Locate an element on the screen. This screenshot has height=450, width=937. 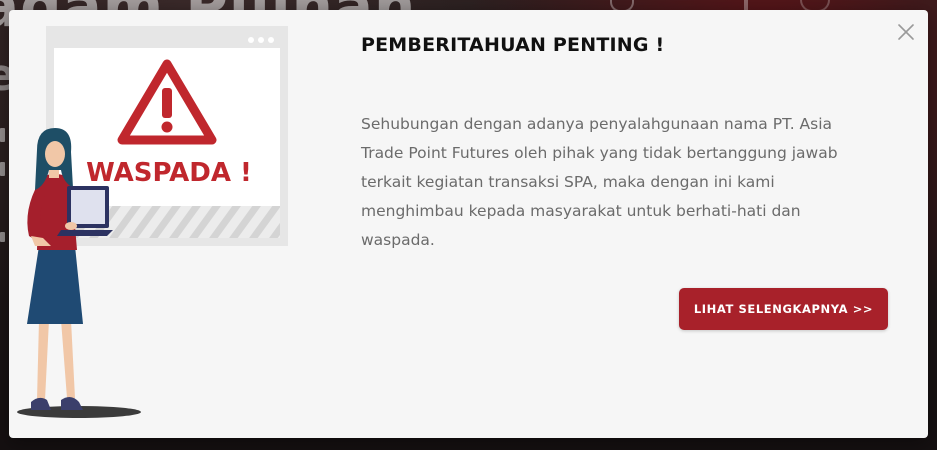
view-more-button: LIHAT SELENGKAPNYA >> is located at coordinates (783, 309).